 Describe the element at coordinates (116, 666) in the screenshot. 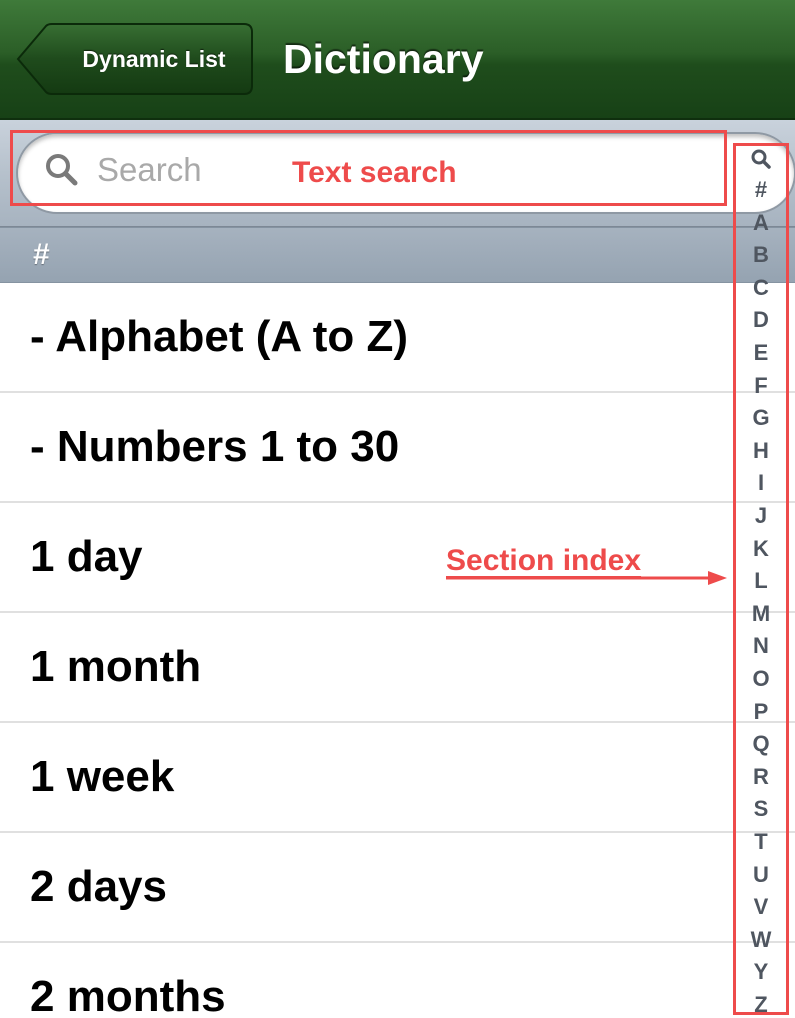

I see `list-item-label: 1 month` at that location.